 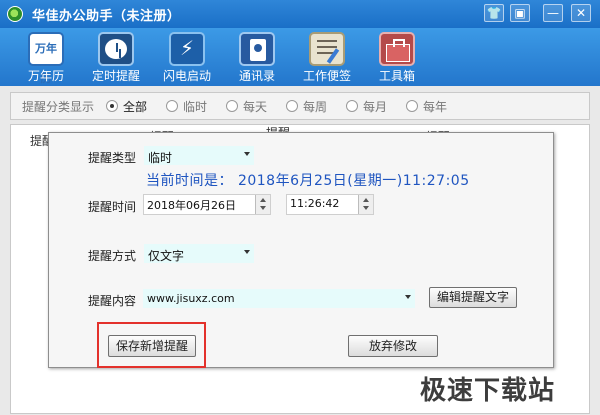 I want to click on time-label: 提醒时间, so click(x=112, y=207).